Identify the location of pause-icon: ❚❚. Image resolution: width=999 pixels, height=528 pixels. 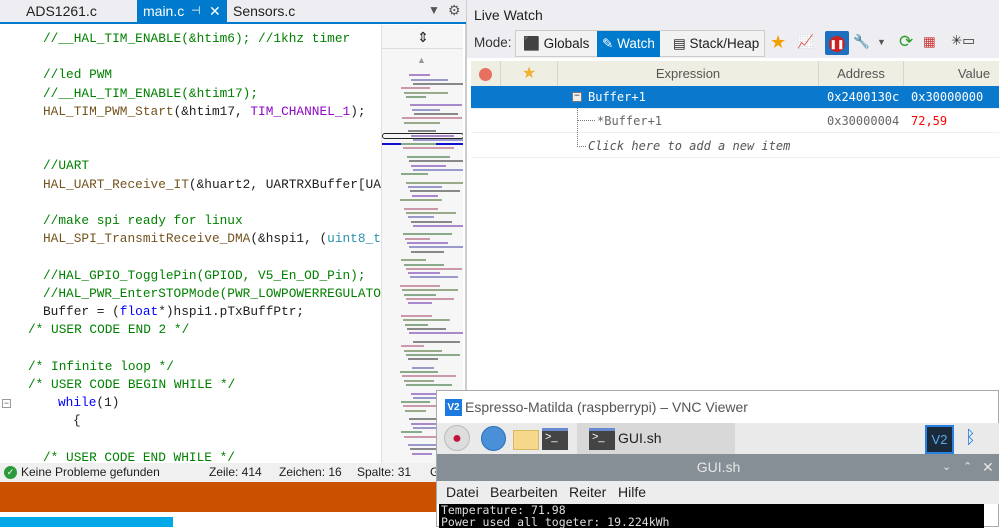
(837, 44).